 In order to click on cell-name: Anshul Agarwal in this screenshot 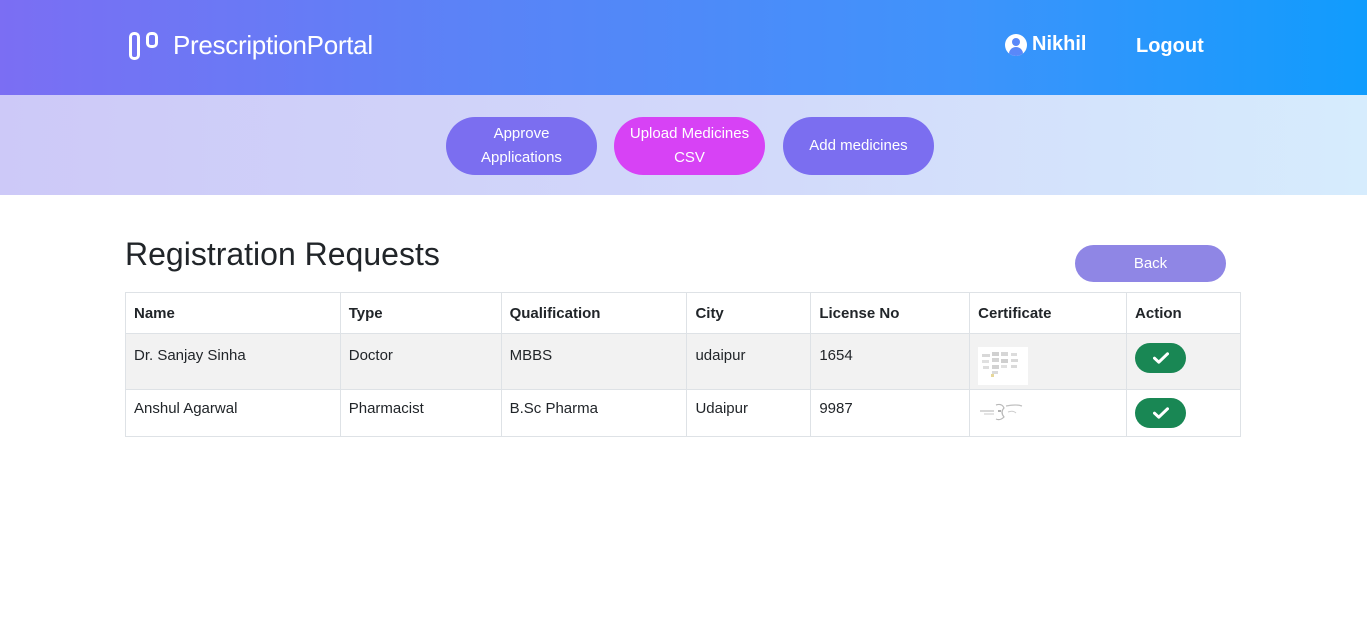, I will do `click(233, 413)`.